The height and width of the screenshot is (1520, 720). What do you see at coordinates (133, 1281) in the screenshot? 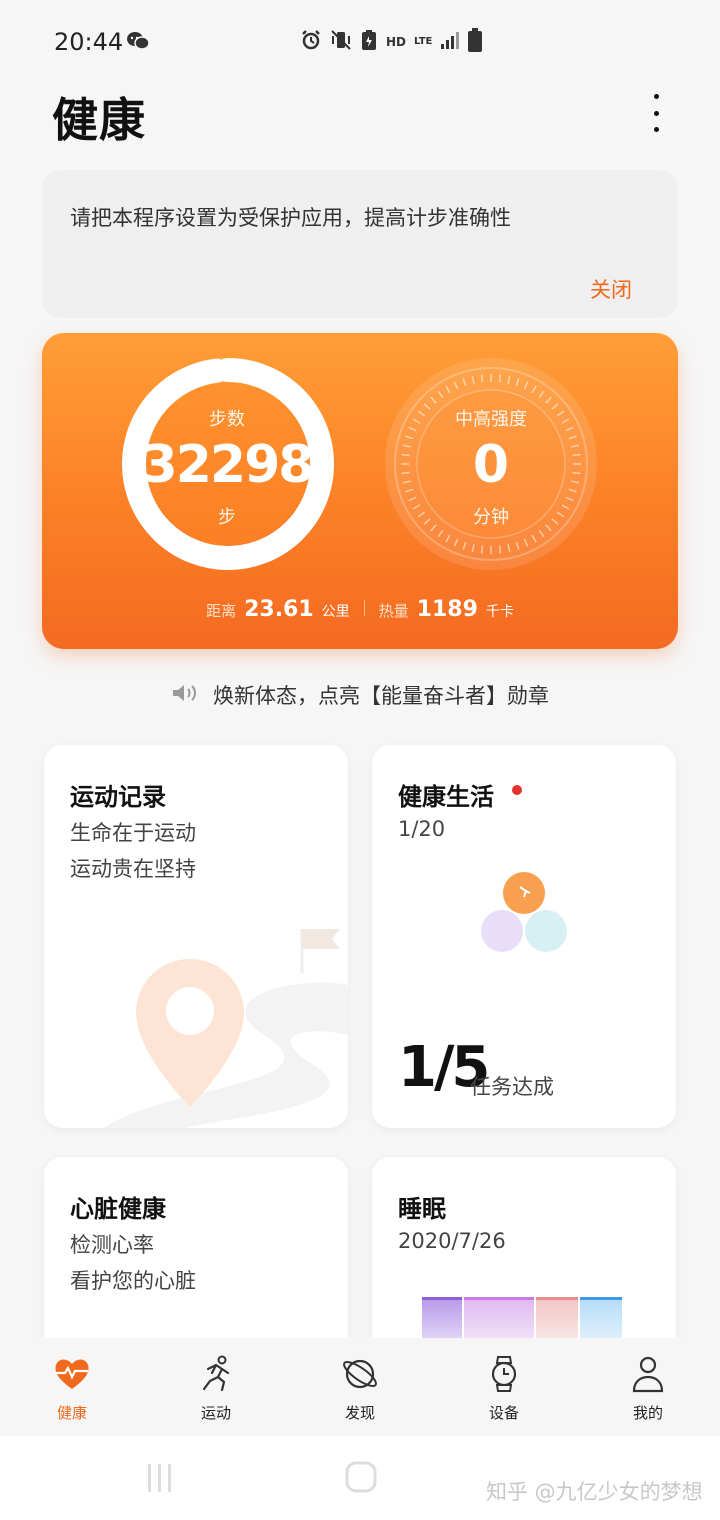
I see `heart-health-line2: 看护您的心脏` at bounding box center [133, 1281].